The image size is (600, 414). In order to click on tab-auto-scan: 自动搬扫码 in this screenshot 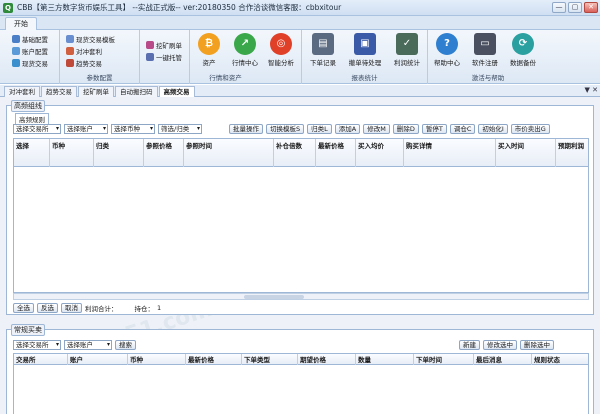, I will do `click(136, 91)`.